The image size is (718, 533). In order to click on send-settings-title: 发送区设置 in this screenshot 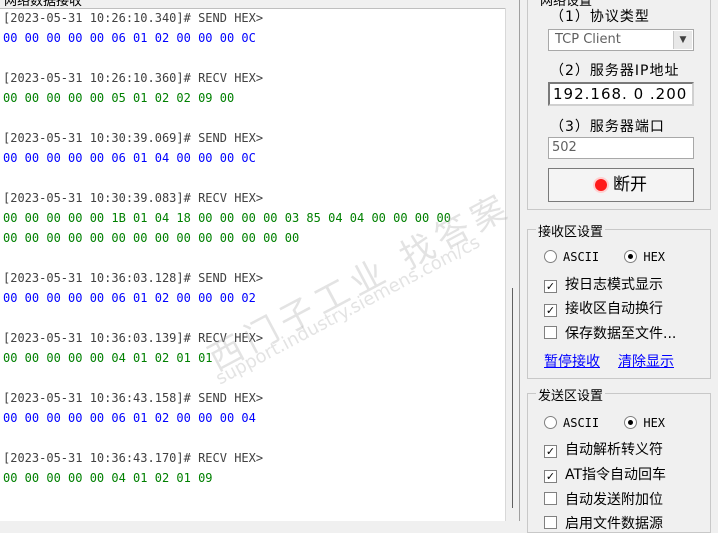, I will do `click(571, 394)`.